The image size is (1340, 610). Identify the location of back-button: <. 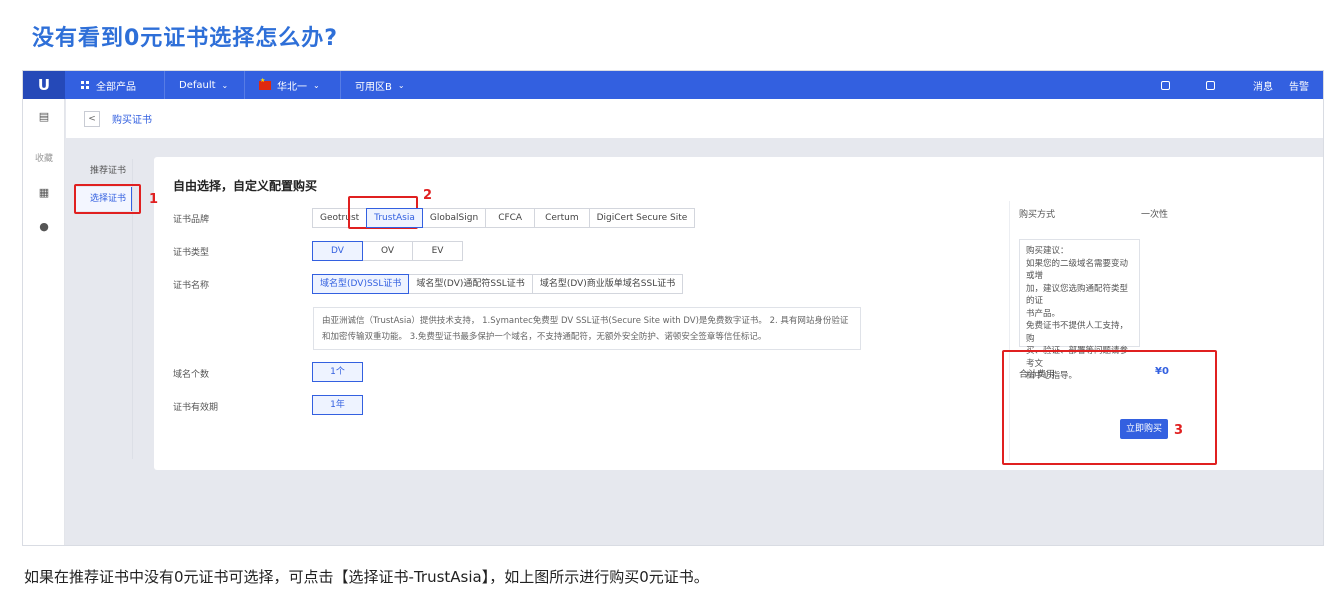
(92, 118).